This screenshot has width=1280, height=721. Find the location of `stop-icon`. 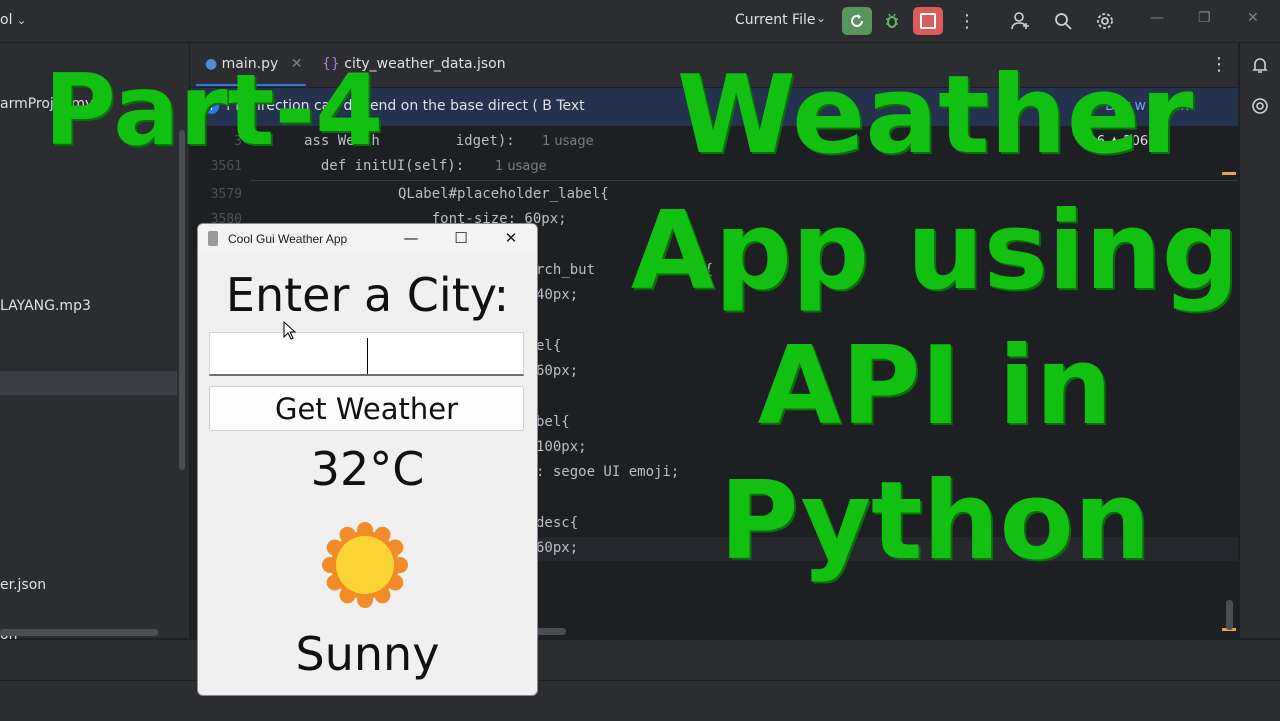

stop-icon is located at coordinates (928, 21).